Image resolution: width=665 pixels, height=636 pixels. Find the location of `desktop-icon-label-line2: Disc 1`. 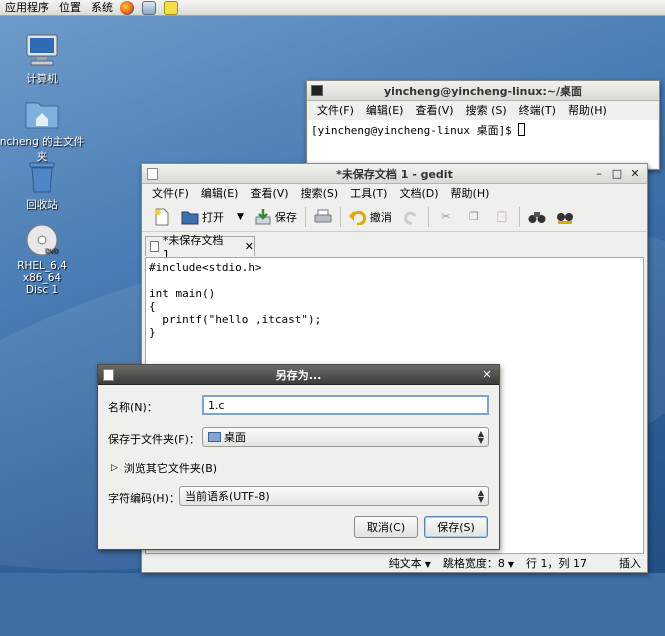

desktop-icon-label-line2: Disc 1 is located at coordinates (42, 290).